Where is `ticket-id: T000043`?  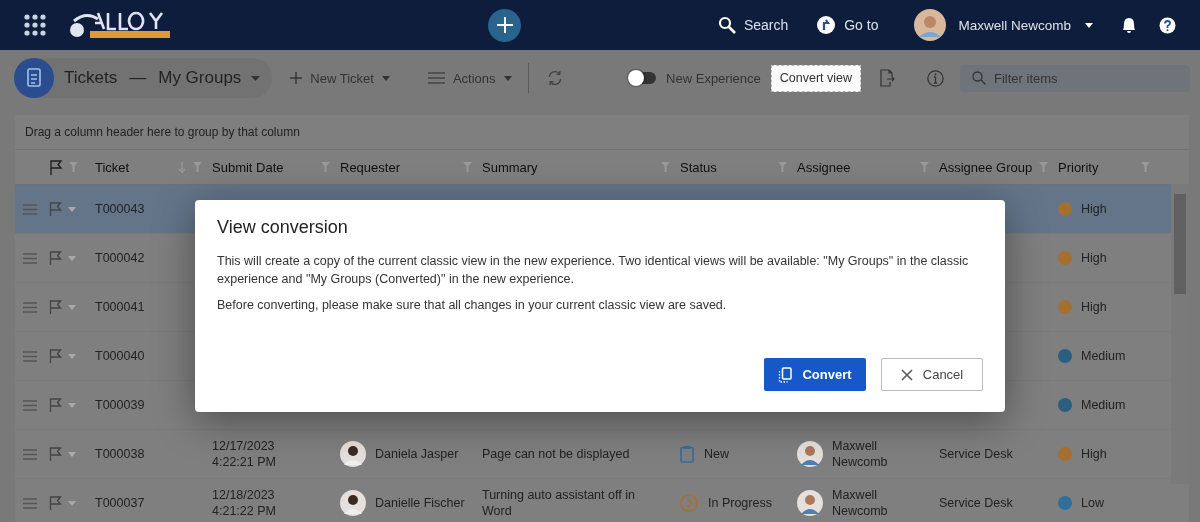 ticket-id: T000043 is located at coordinates (120, 209).